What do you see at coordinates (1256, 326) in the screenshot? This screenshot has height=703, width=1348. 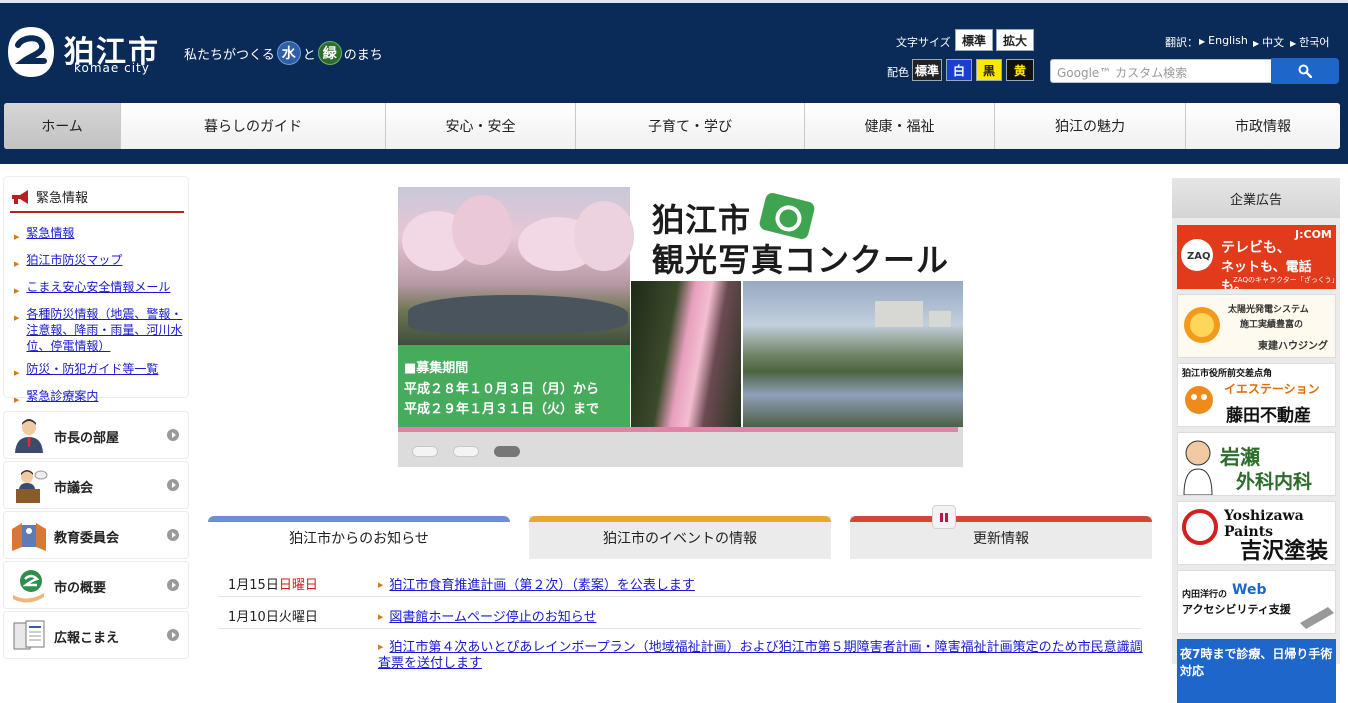 I see `ad-touken-housing: 太陽光発電システム 施工実績豊富の 東建ハウジング` at bounding box center [1256, 326].